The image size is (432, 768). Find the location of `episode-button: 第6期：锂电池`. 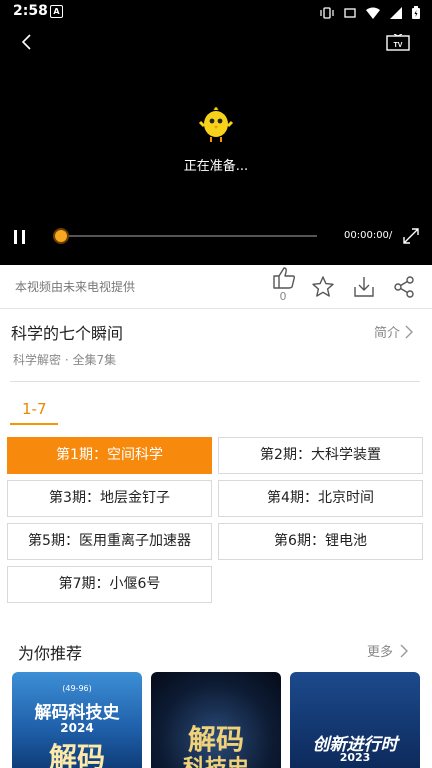

episode-button: 第6期：锂电池 is located at coordinates (320, 541).